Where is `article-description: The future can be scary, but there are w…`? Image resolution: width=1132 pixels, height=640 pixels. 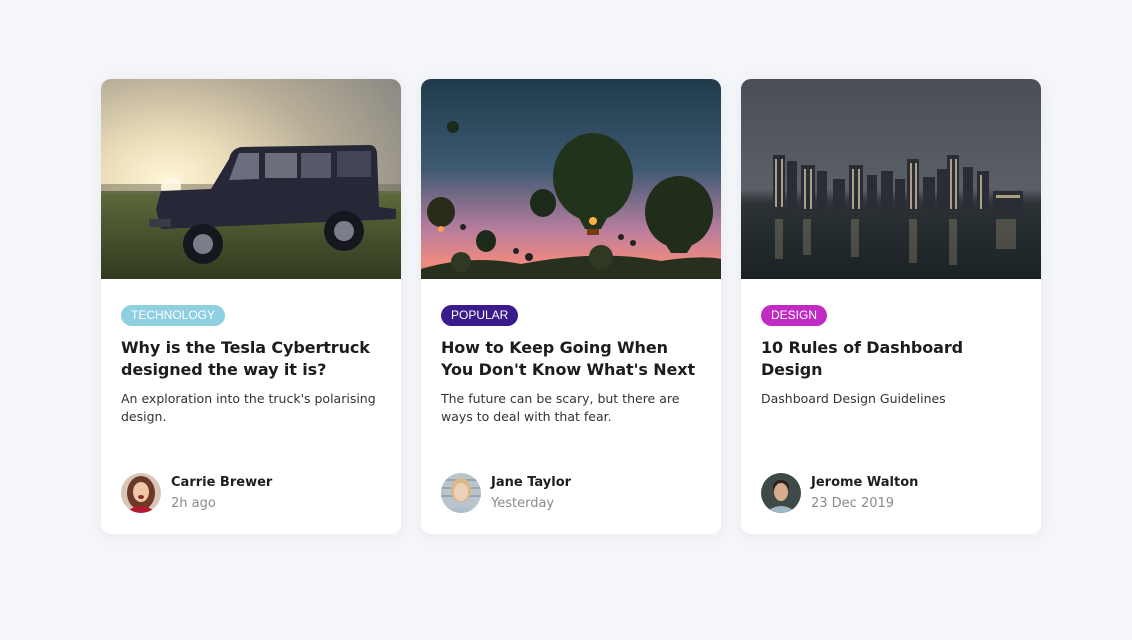
article-description: The future can be scary, but there are w… is located at coordinates (560, 407).